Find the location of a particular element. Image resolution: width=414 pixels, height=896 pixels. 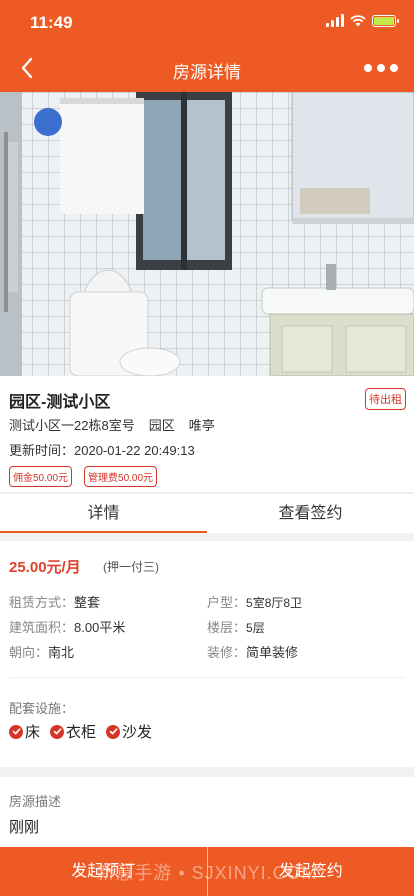

signal-icon is located at coordinates (335, 20).